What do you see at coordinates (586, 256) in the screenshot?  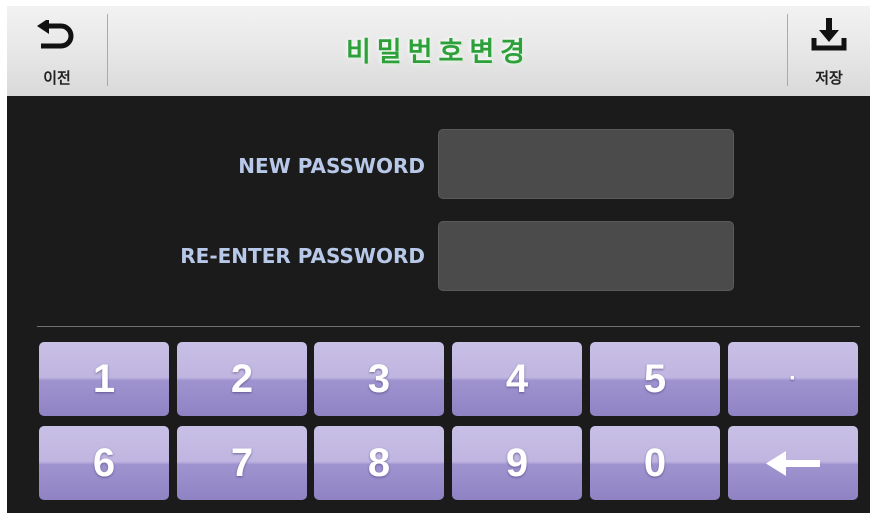 I see `reenter-password-field` at bounding box center [586, 256].